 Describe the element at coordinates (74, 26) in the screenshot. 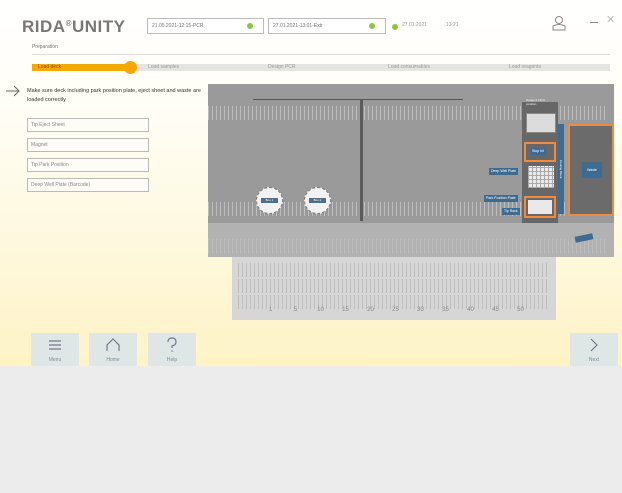

I see `app-logo: RIDA®UNITY` at that location.